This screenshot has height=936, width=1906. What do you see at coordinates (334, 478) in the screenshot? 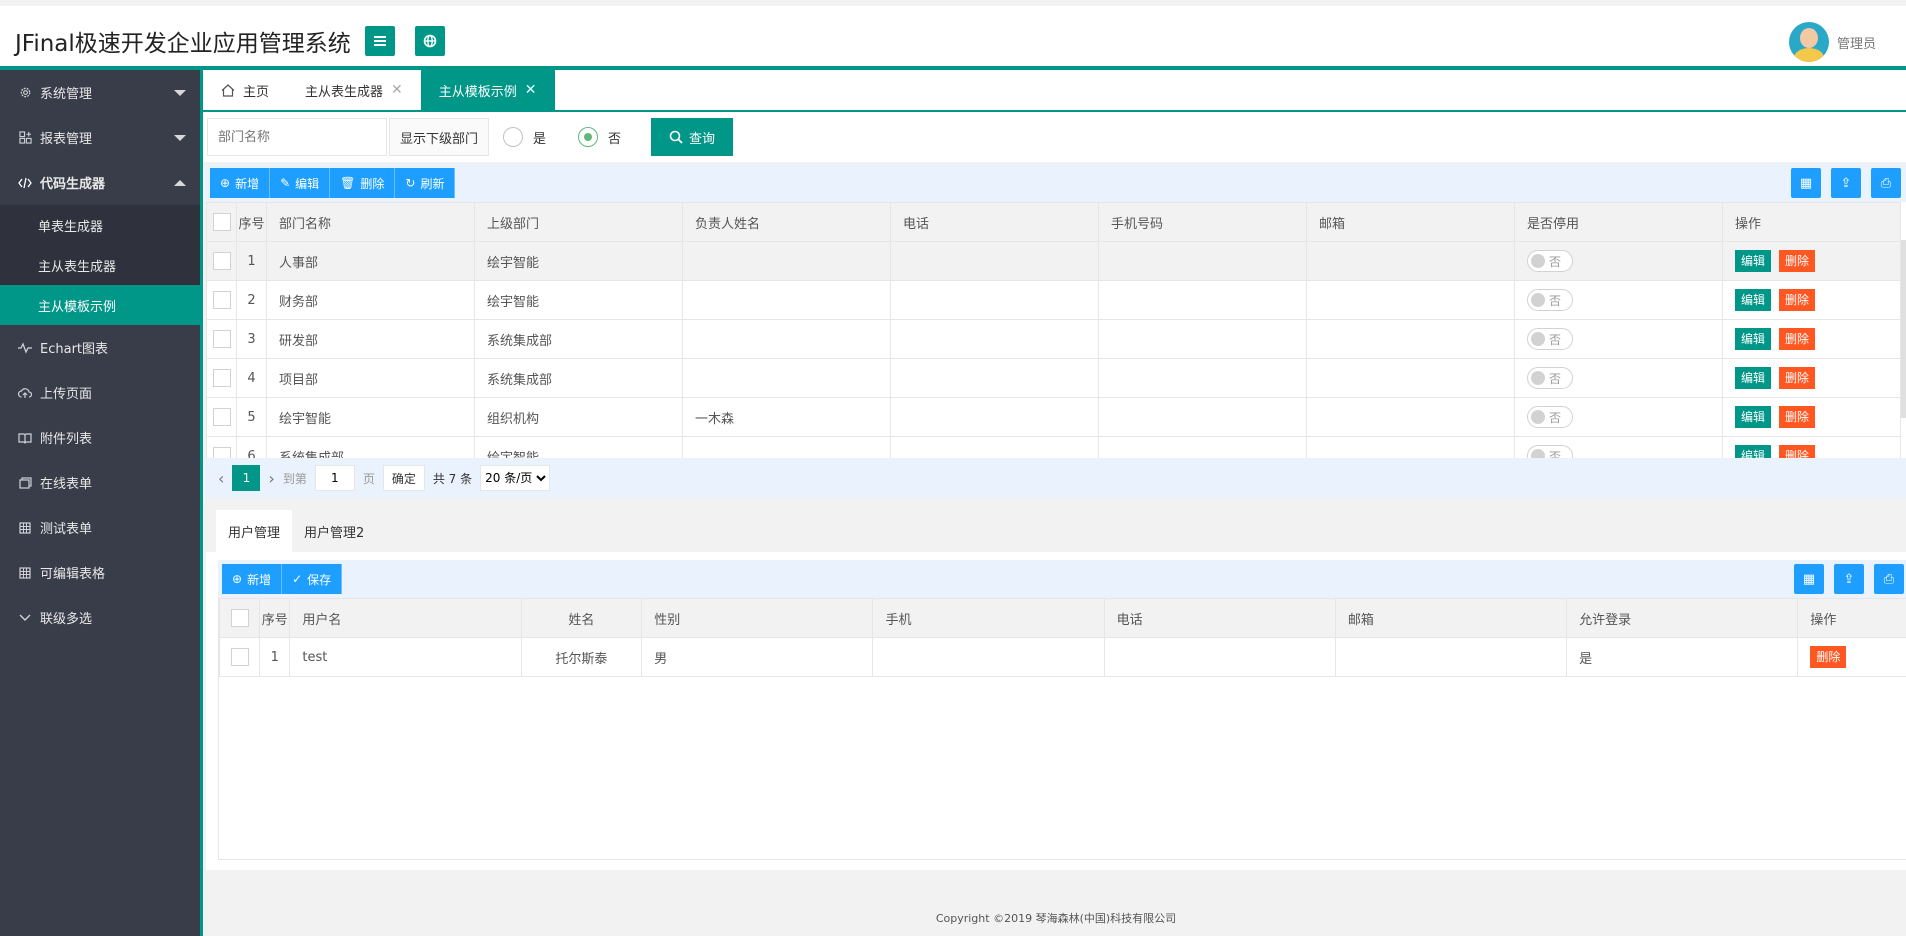
I see `goto-page-input` at bounding box center [334, 478].